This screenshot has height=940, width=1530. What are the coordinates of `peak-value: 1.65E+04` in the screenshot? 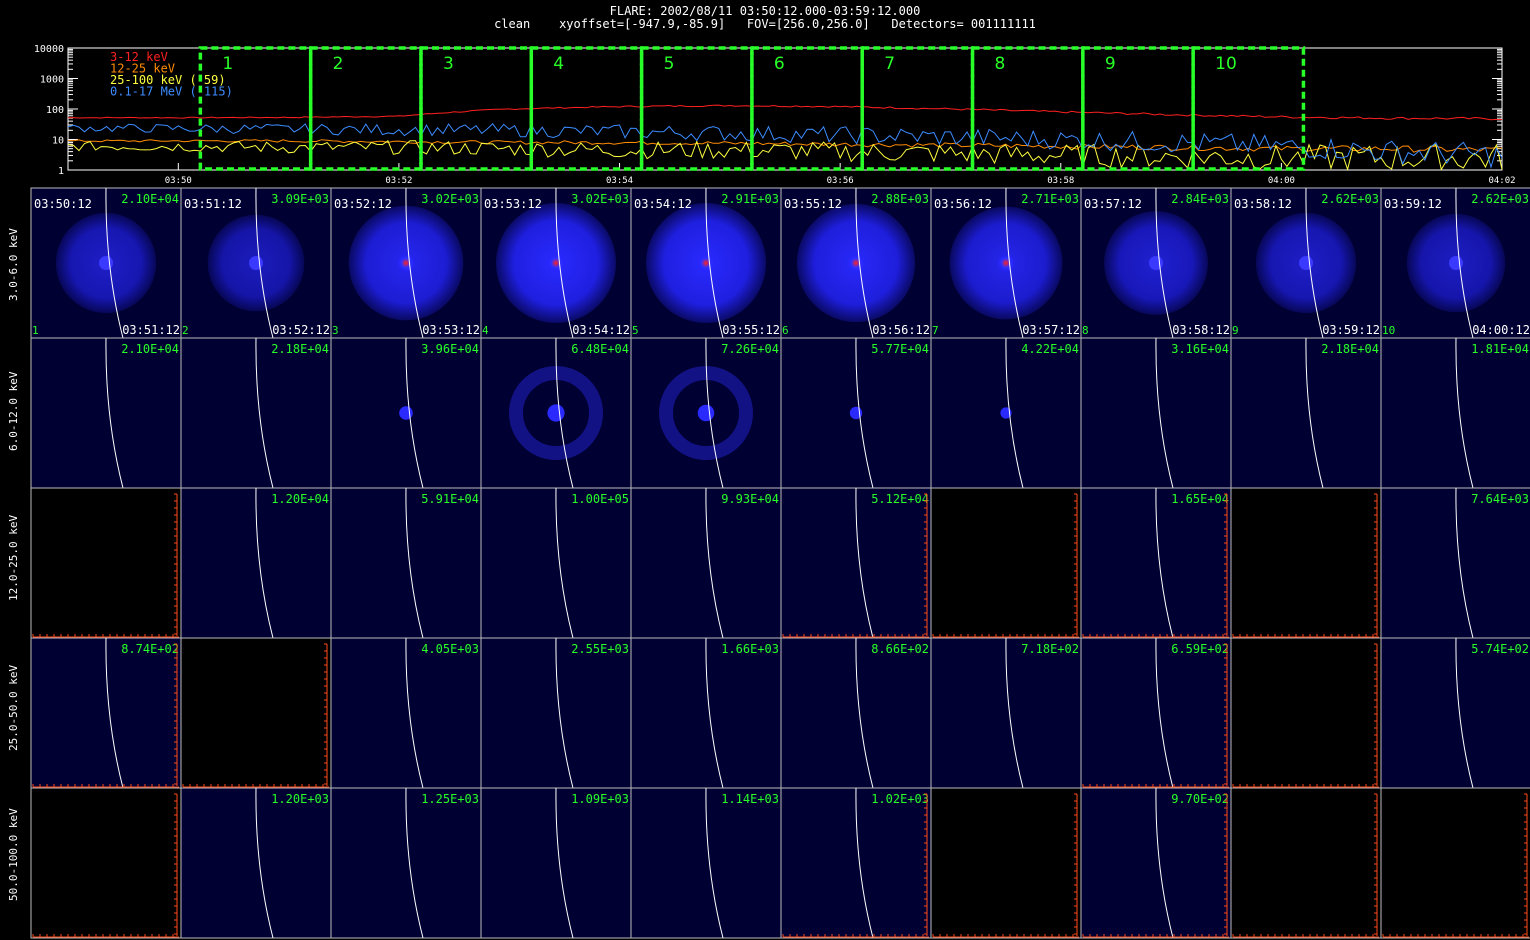 It's located at (1200, 499).